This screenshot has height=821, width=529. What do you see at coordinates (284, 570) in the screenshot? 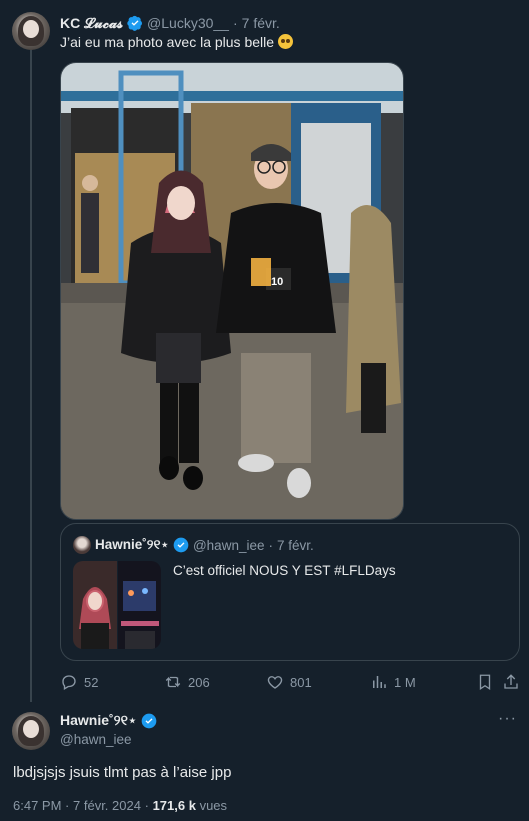
I see `quoted-text: C’est officiel NOUS Y EST #LFLDays` at bounding box center [284, 570].